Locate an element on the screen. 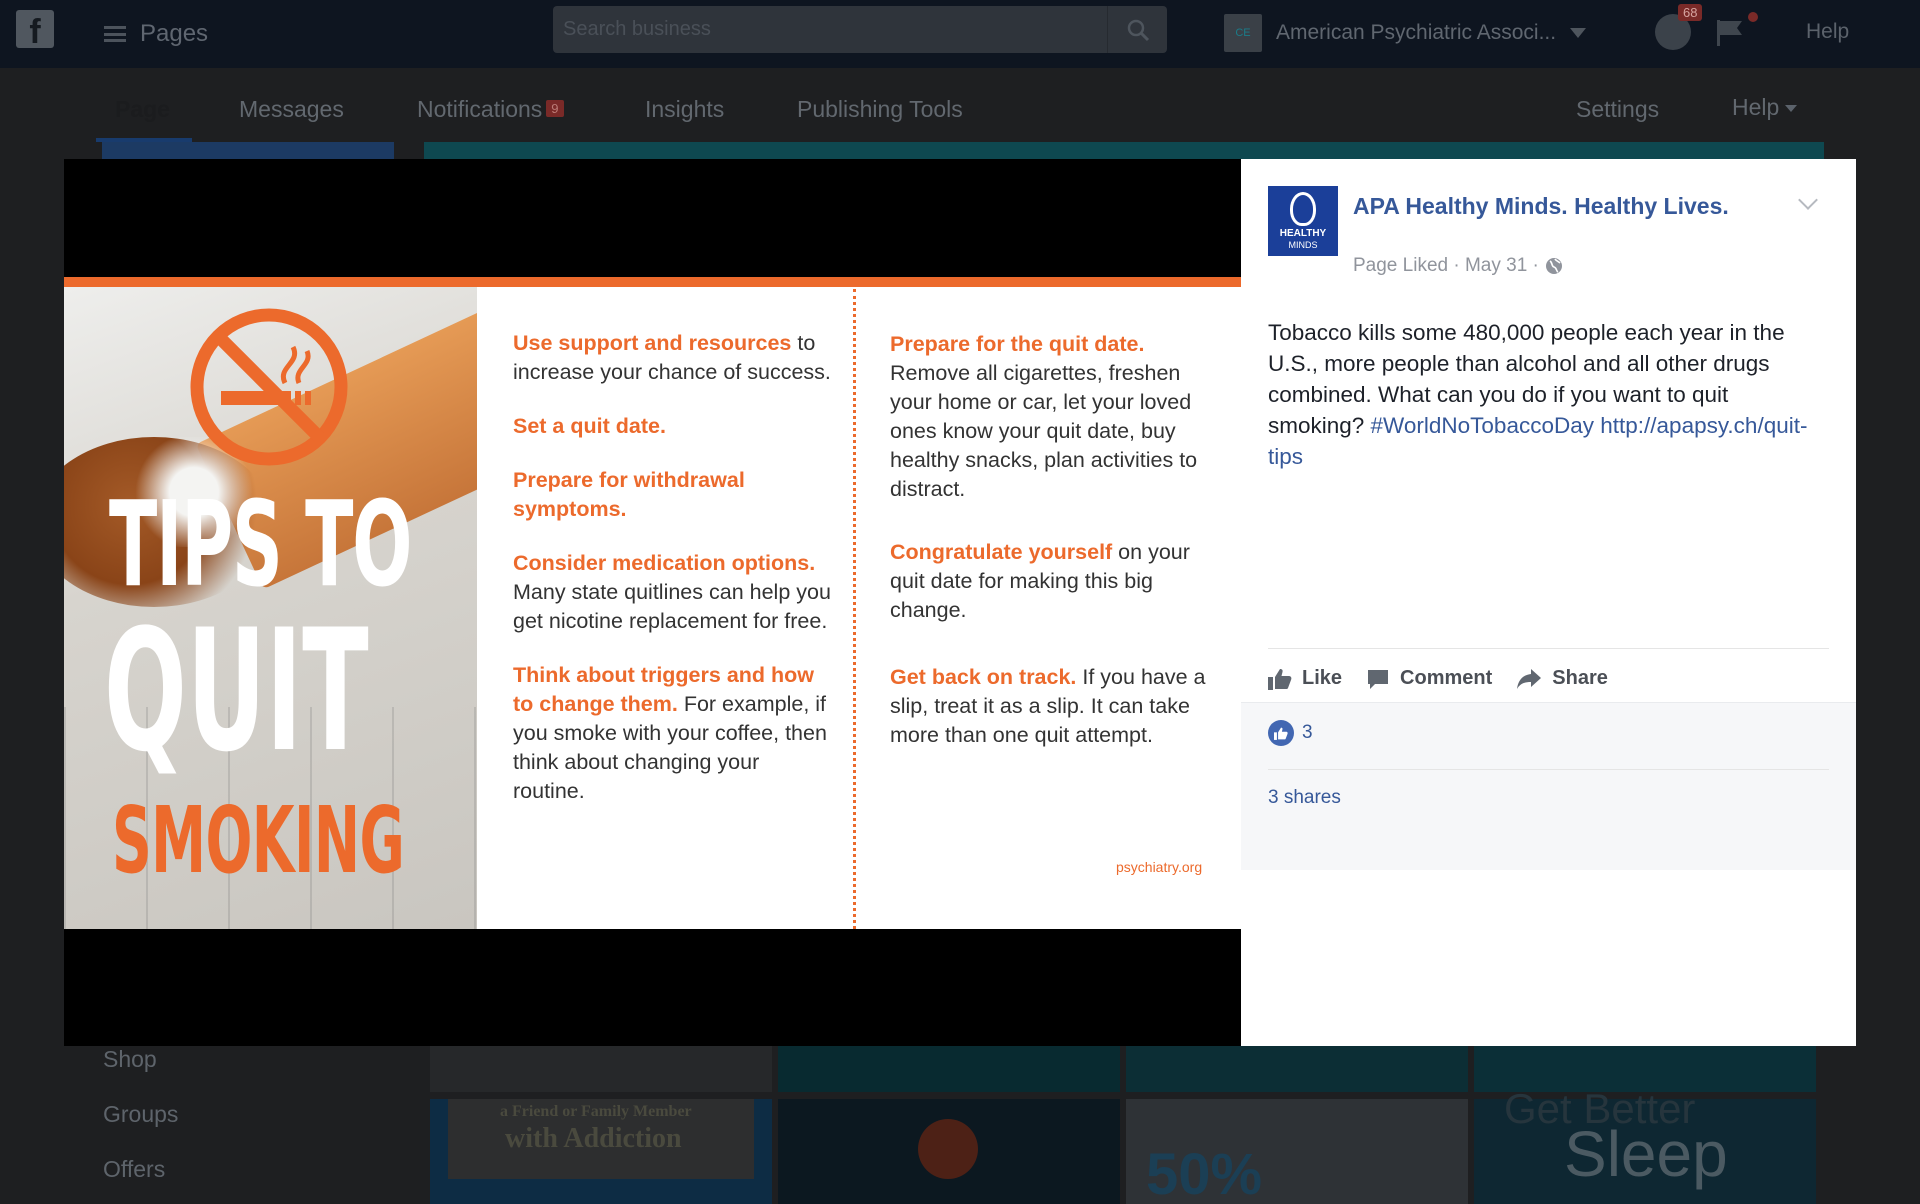  pages-menu: Pages is located at coordinates (156, 34).